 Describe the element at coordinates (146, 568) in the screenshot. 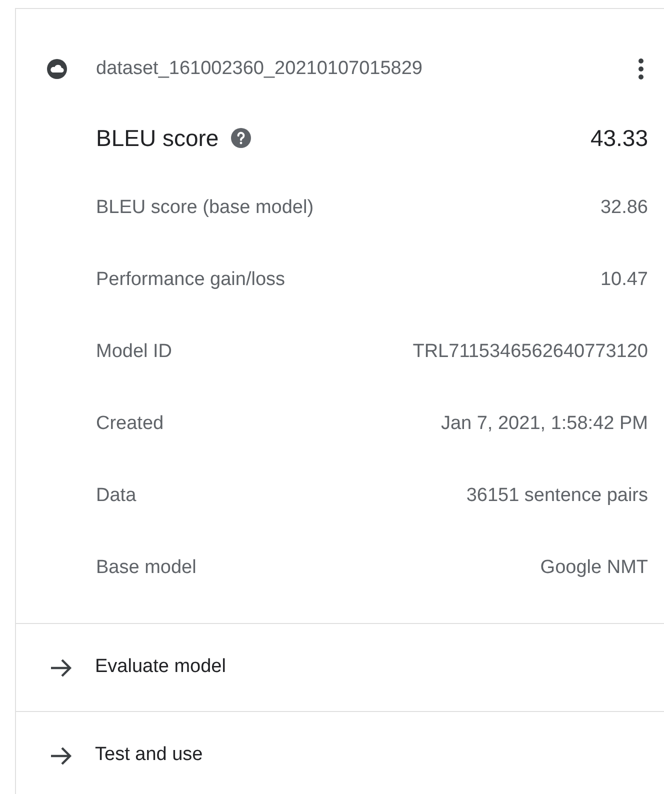

I see `metric-label: Base model` at that location.